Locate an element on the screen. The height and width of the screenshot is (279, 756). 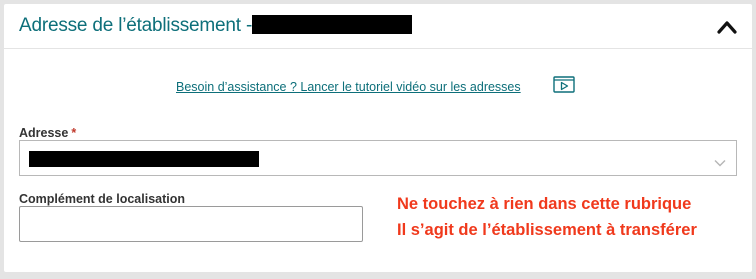
panel-title: Adresse de l’établissement - is located at coordinates (136, 25).